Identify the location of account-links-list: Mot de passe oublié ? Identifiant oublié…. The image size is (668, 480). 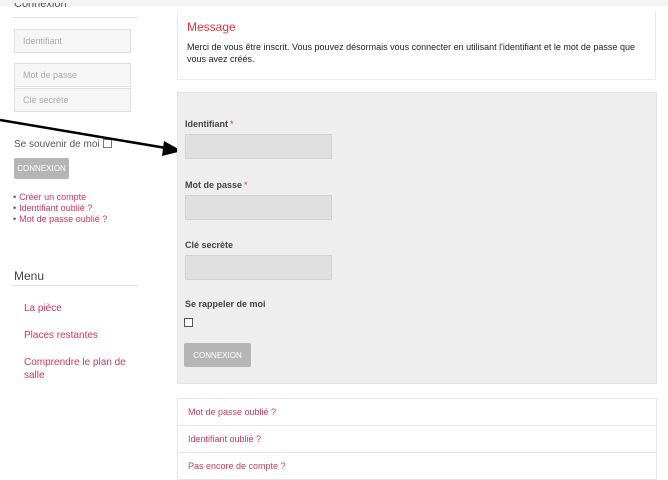
(417, 439).